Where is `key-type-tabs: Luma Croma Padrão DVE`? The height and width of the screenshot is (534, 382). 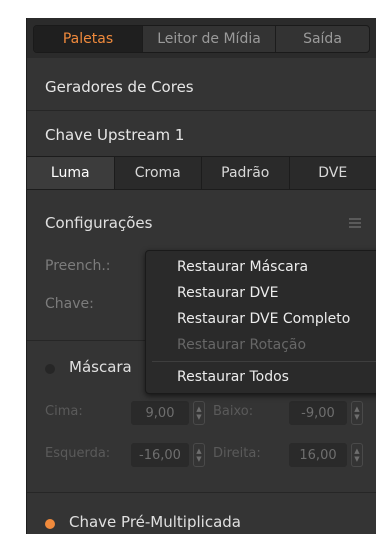 key-type-tabs: Luma Croma Padrão DVE is located at coordinates (201, 173).